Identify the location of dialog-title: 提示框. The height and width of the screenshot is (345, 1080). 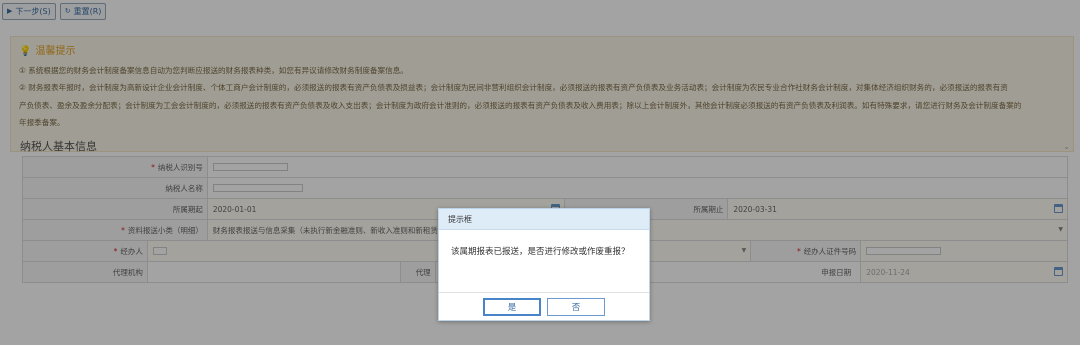
(544, 219).